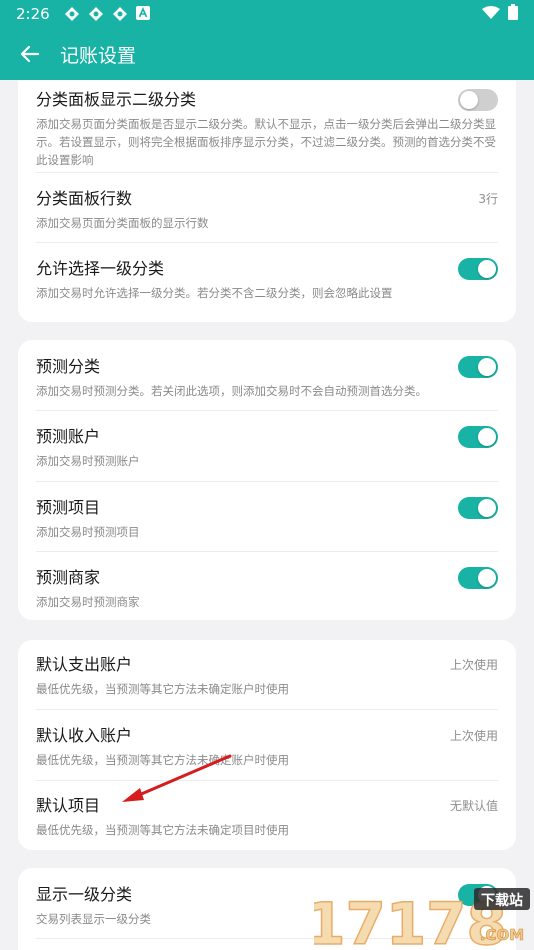  I want to click on setting-row-predict-project: 预测项目 添加交易时预测项目, so click(267, 519).